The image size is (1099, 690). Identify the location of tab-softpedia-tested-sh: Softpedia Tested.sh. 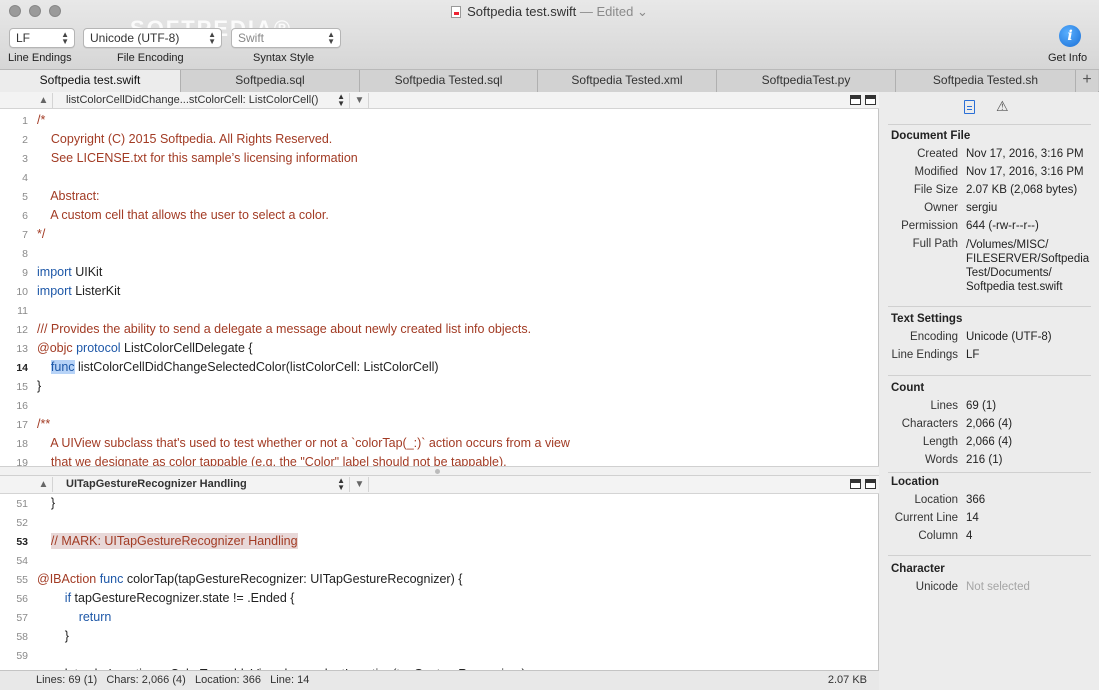
(986, 81).